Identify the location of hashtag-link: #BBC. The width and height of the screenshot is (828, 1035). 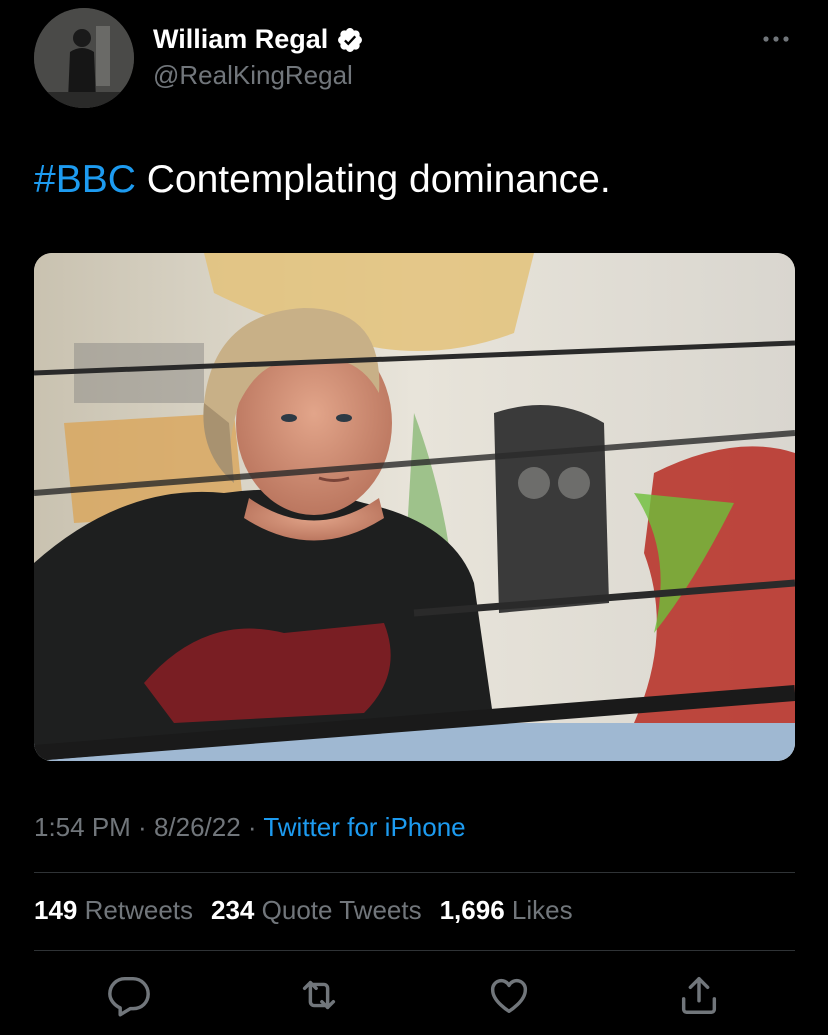
(85, 179).